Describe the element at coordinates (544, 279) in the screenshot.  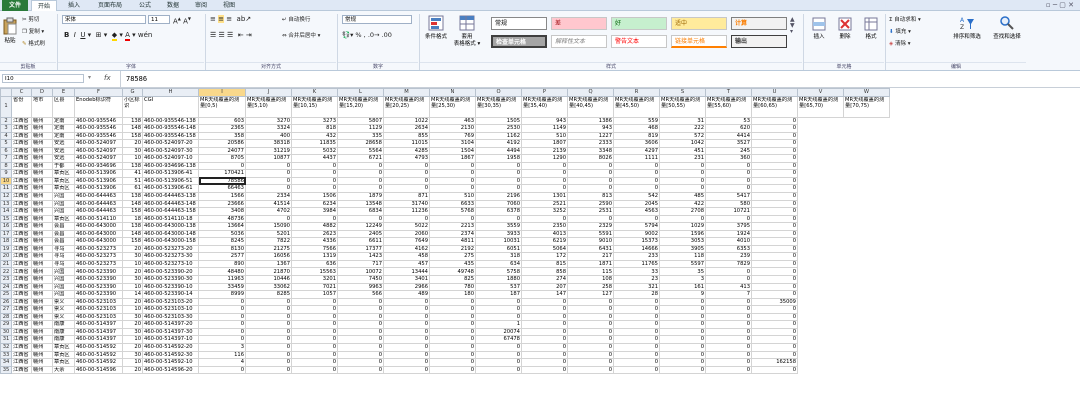
I see `cell: 274` at that location.